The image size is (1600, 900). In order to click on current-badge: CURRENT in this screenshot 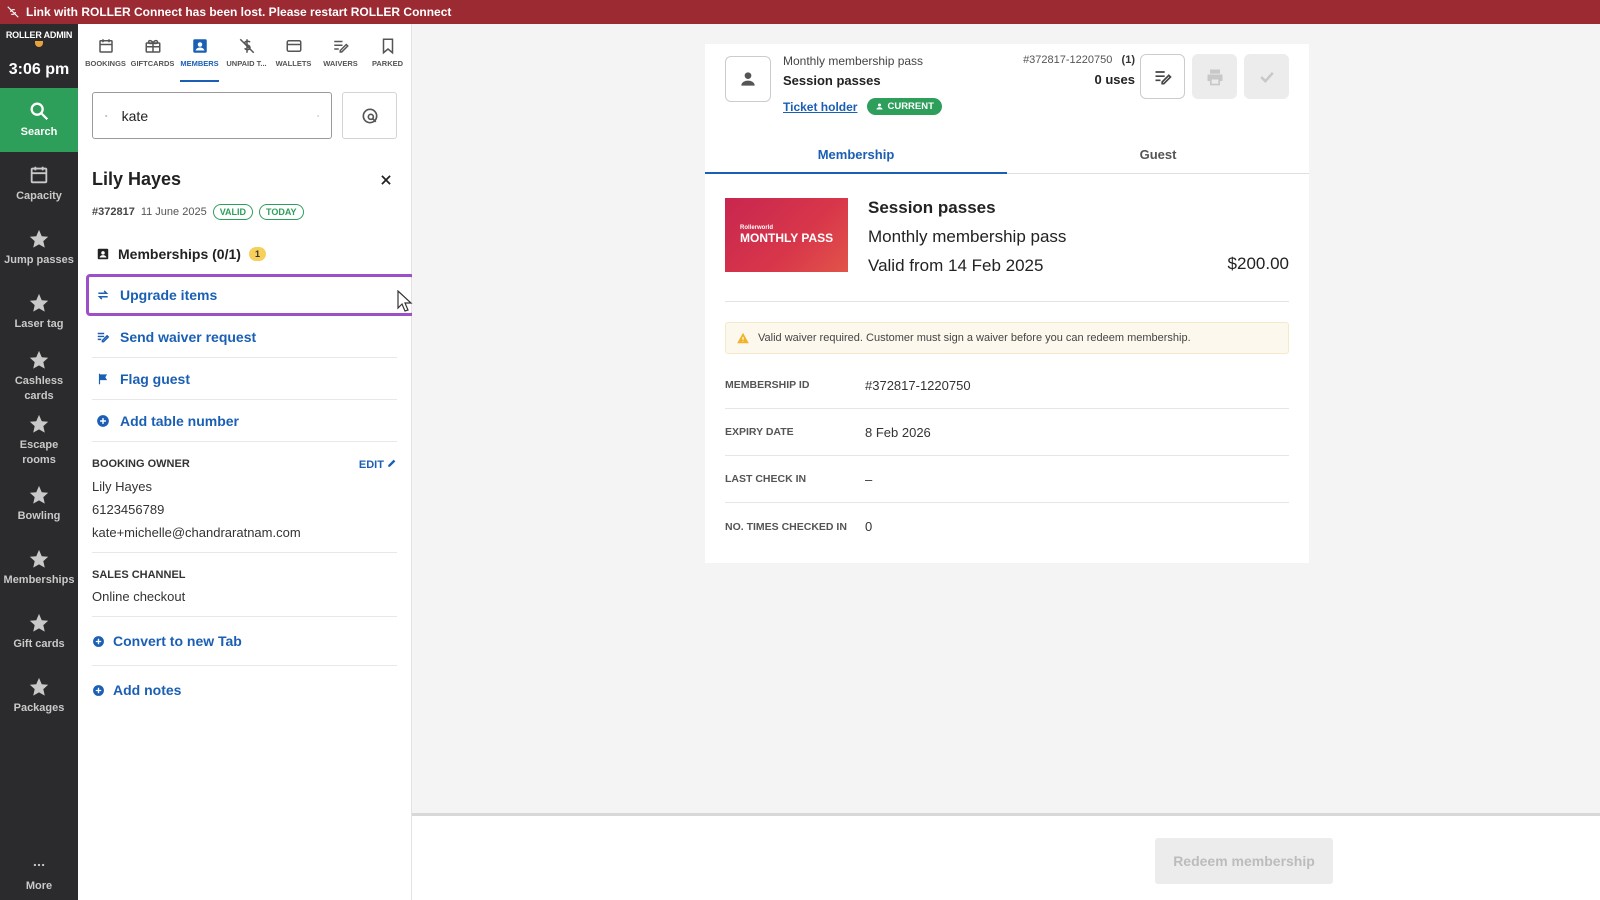, I will do `click(904, 106)`.